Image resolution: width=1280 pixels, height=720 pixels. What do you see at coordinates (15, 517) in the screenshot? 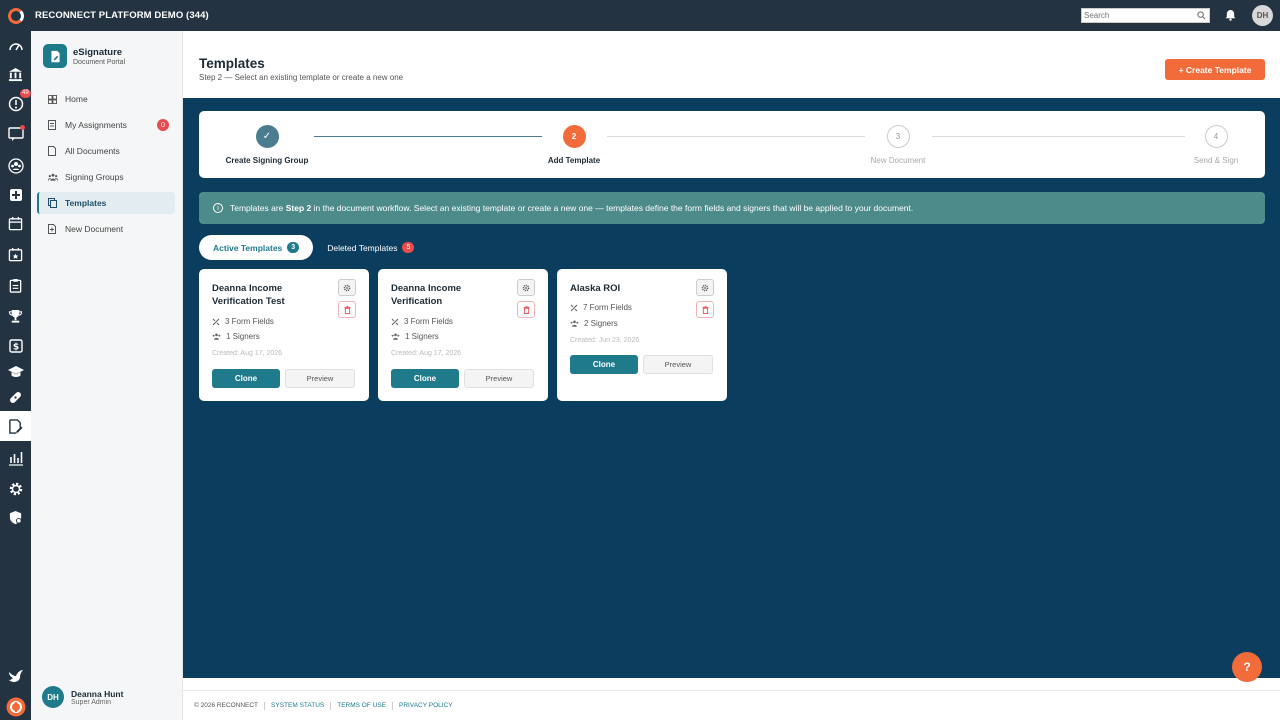
I see `security-settings-icon` at bounding box center [15, 517].